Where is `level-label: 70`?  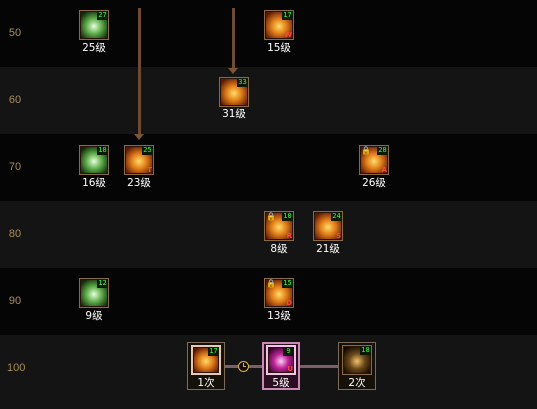 level-label: 70 is located at coordinates (15, 167).